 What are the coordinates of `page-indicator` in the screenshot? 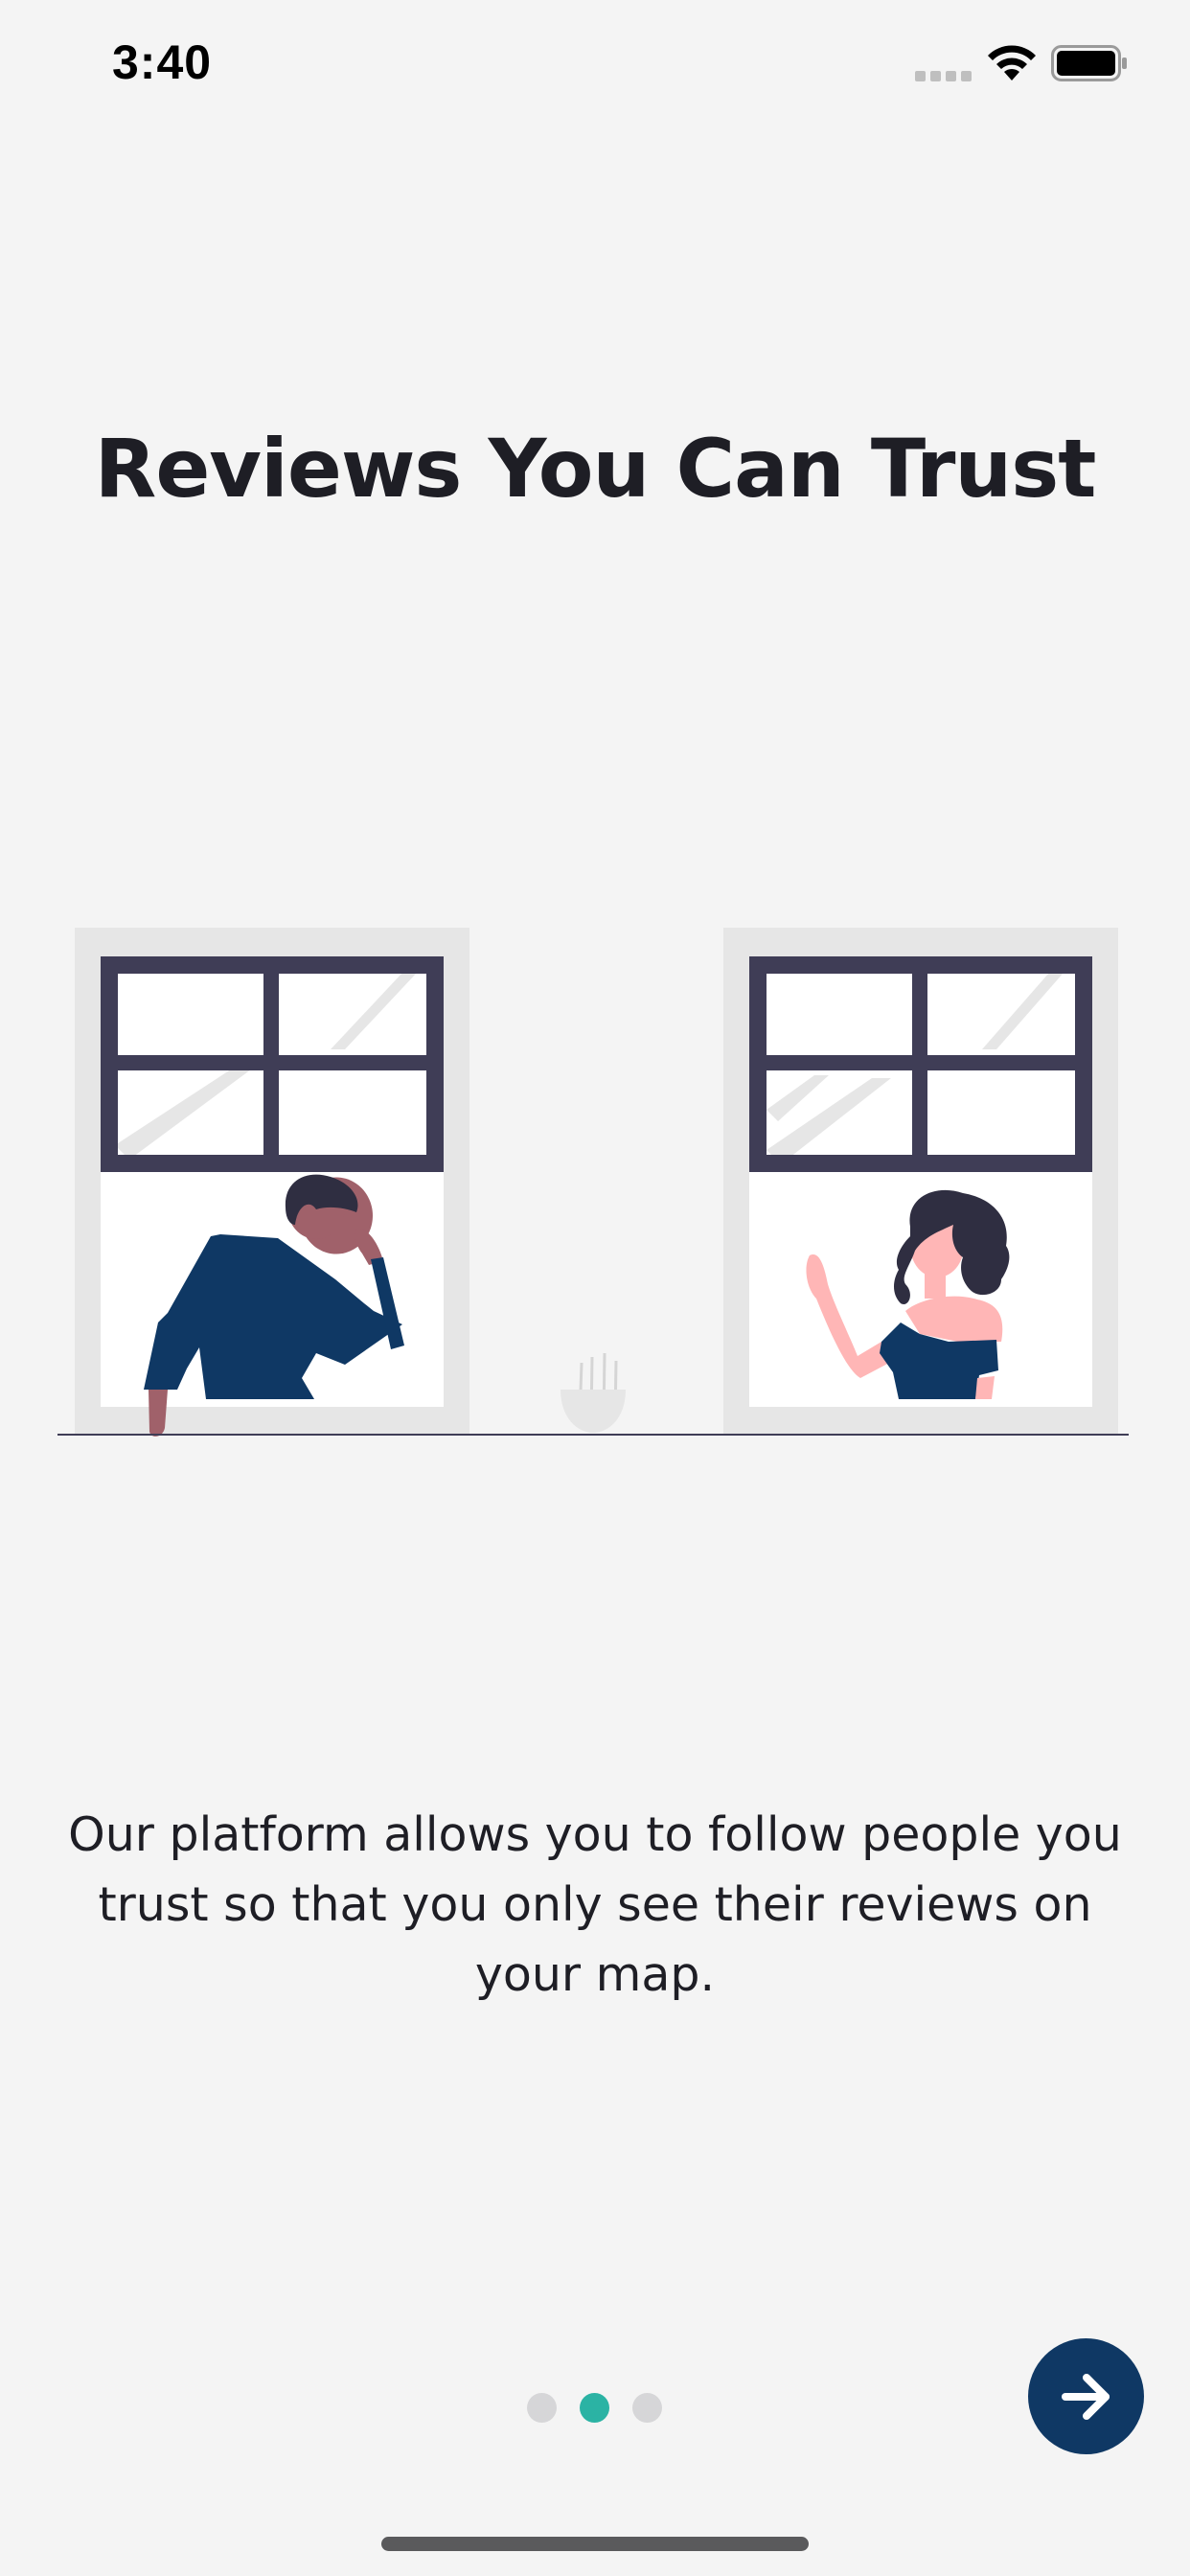 It's located at (594, 2408).